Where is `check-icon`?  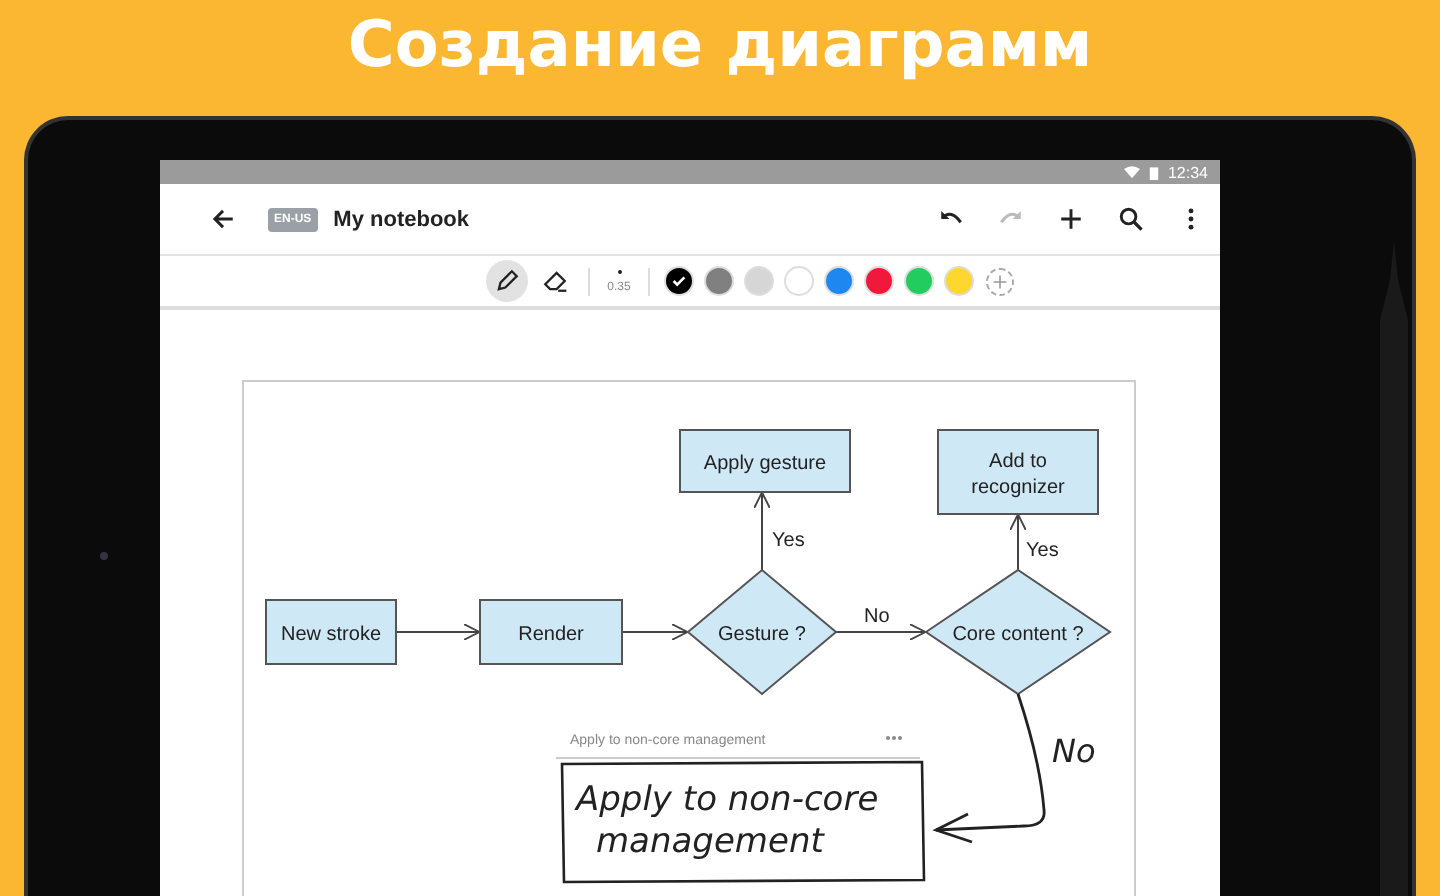
check-icon is located at coordinates (679, 281).